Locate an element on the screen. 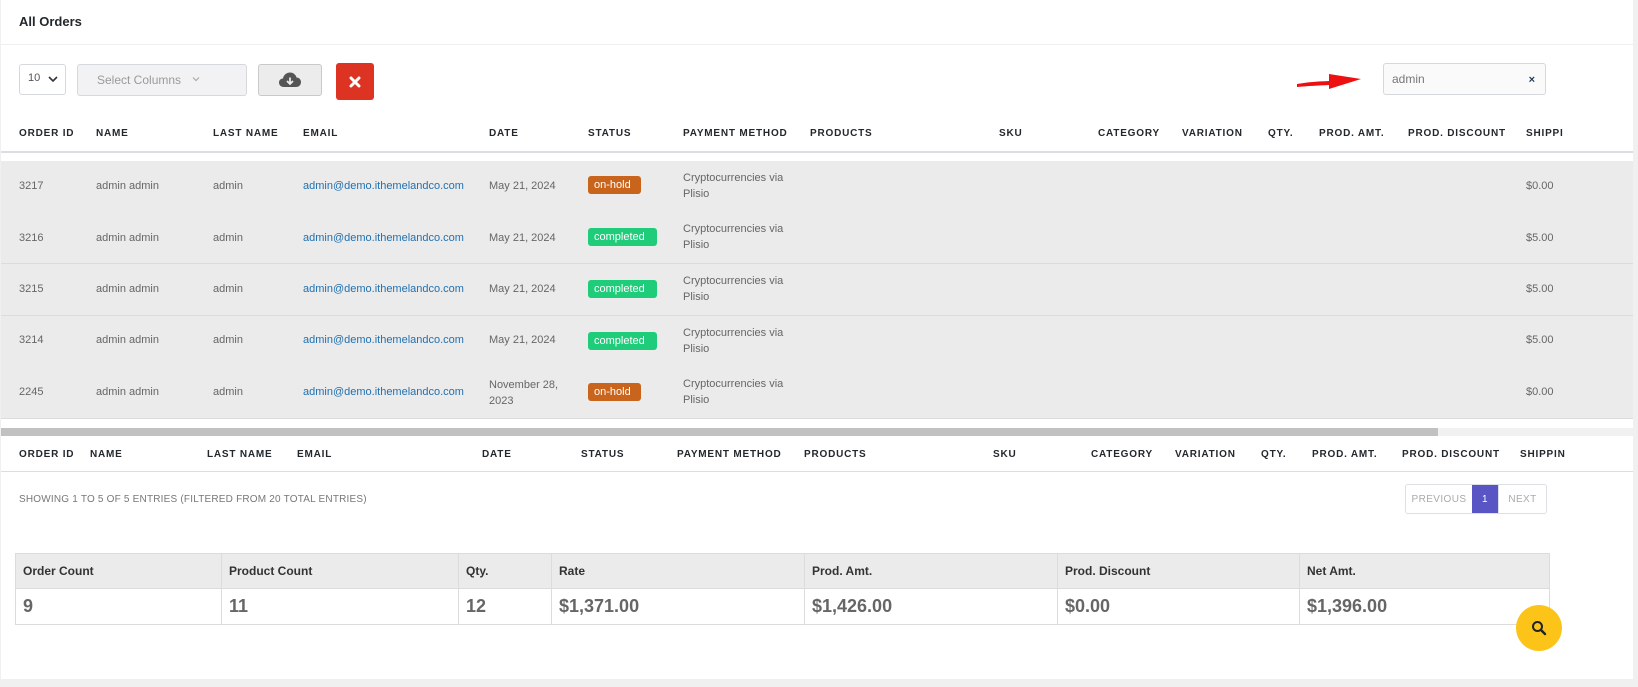 The width and height of the screenshot is (1638, 687). th-variation: VARIATION is located at coordinates (1212, 133).